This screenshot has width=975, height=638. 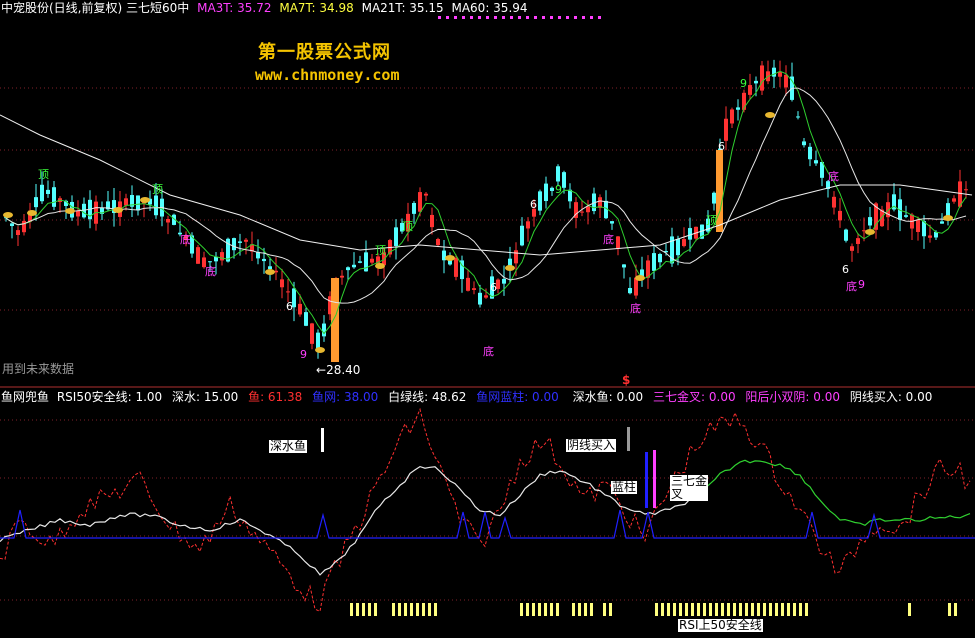 What do you see at coordinates (109, 397) in the screenshot?
I see `rsi50-legend: RSI50安全线: 1.00` at bounding box center [109, 397].